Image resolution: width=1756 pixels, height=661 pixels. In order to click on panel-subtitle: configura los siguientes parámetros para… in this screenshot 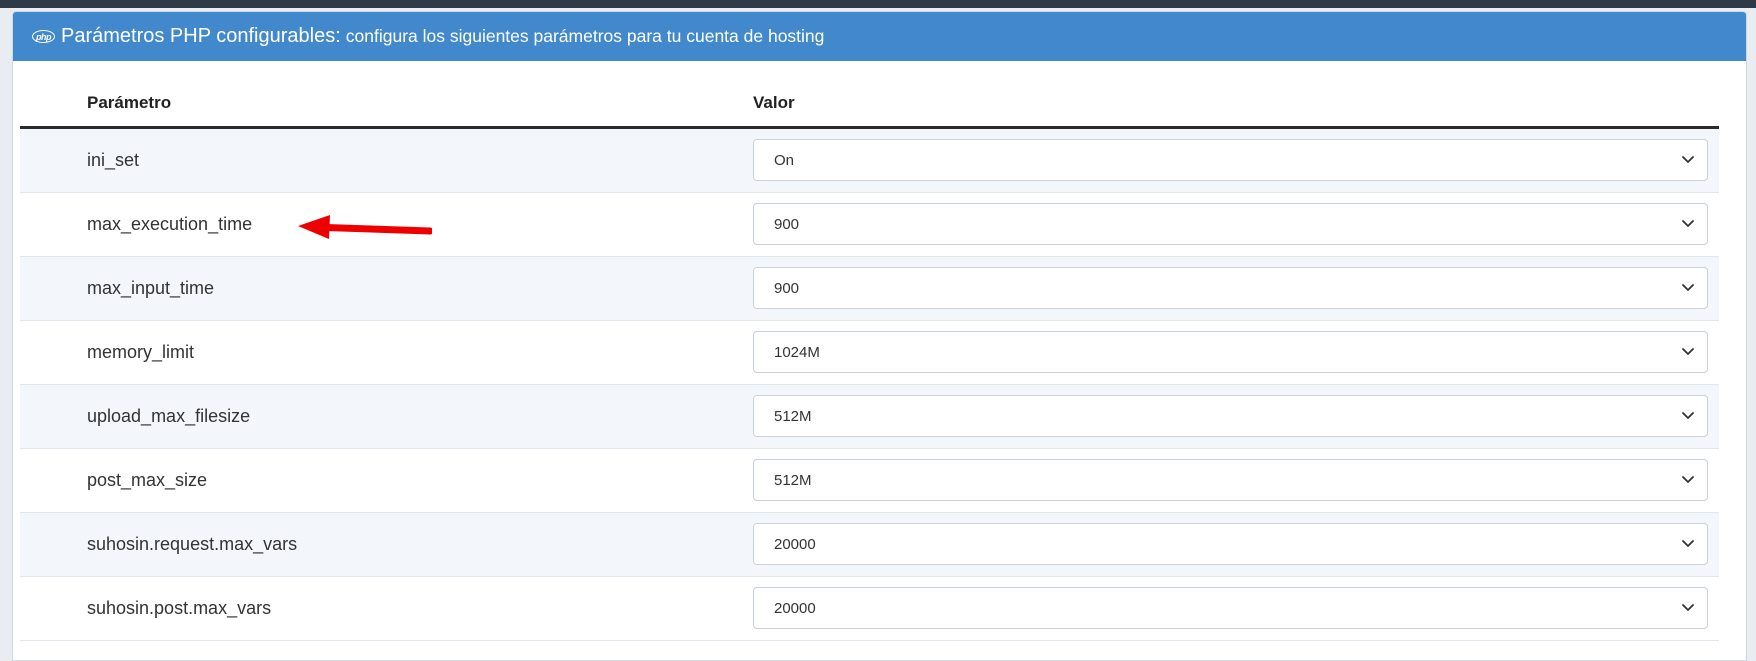, I will do `click(585, 36)`.